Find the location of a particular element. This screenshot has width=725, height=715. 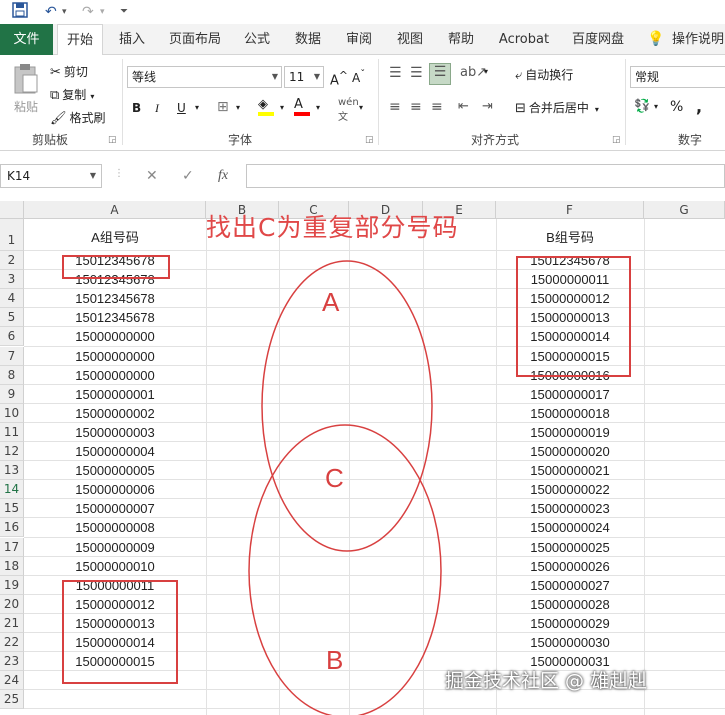

paste-button: 粘贴 is located at coordinates (26, 91).